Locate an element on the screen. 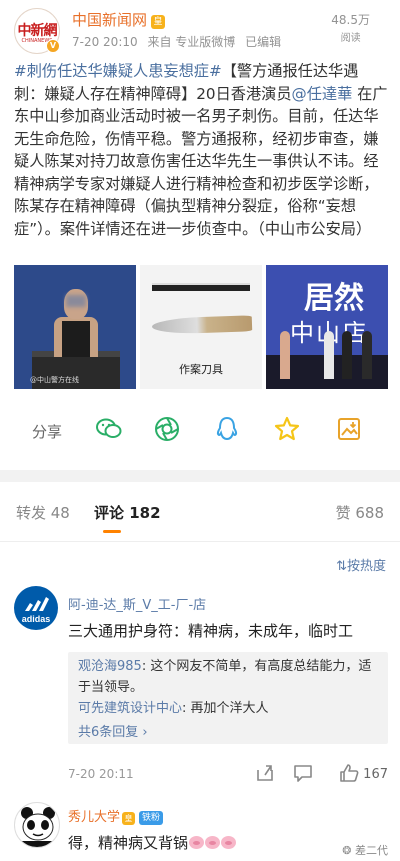 The height and width of the screenshot is (861, 400). topic-hashtag: #刺伤任达华嫌疑人患妄想症# is located at coordinates (118, 71).